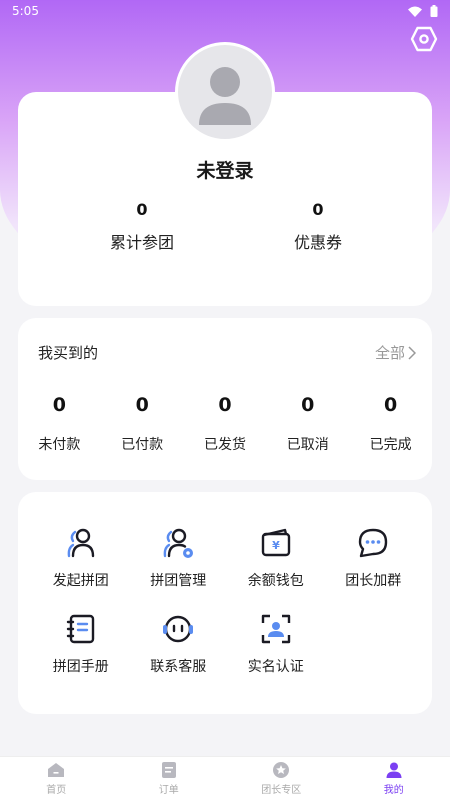 This screenshot has height=800, width=450. I want to click on order-status-completed: 0 已完成, so click(390, 424).